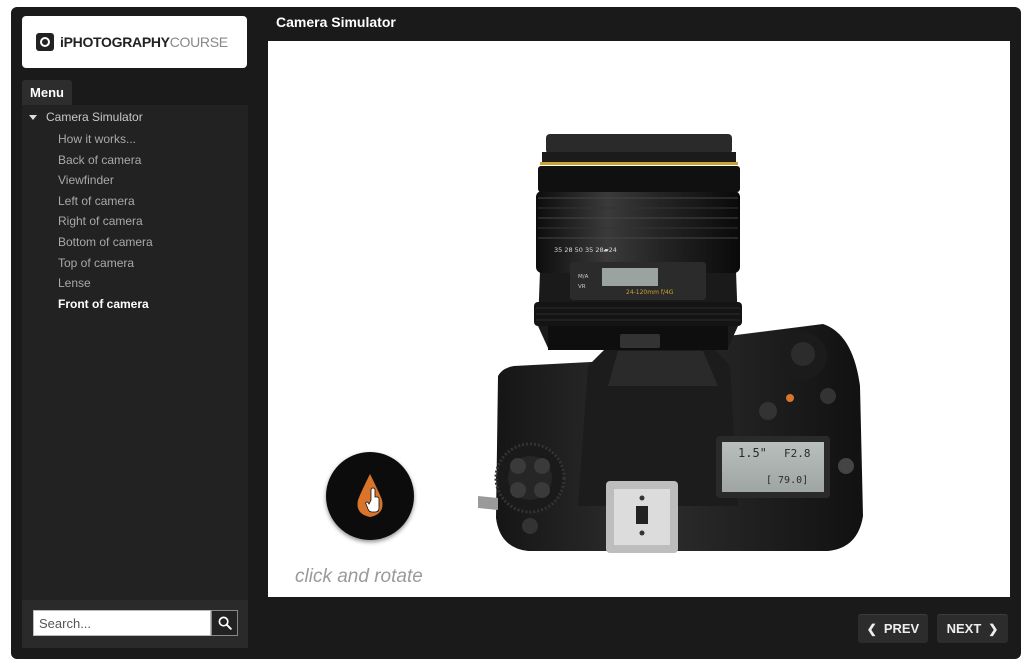 The height and width of the screenshot is (666, 1034). What do you see at coordinates (105, 263) in the screenshot?
I see `menu-item-top-of-camera: Top of camera` at bounding box center [105, 263].